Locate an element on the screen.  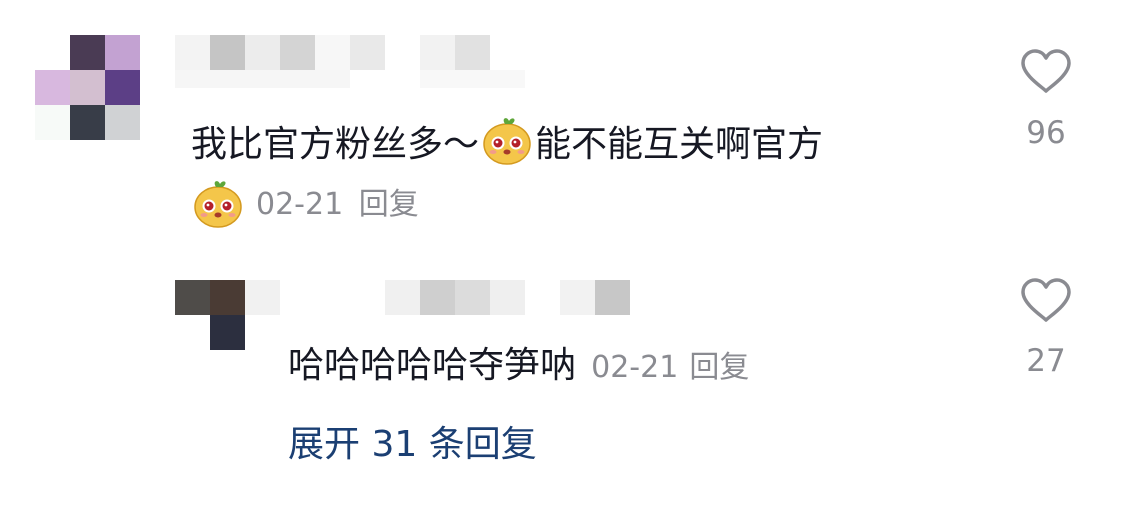
comment-text-after: 能不能互关啊官方 is located at coordinates (679, 144).